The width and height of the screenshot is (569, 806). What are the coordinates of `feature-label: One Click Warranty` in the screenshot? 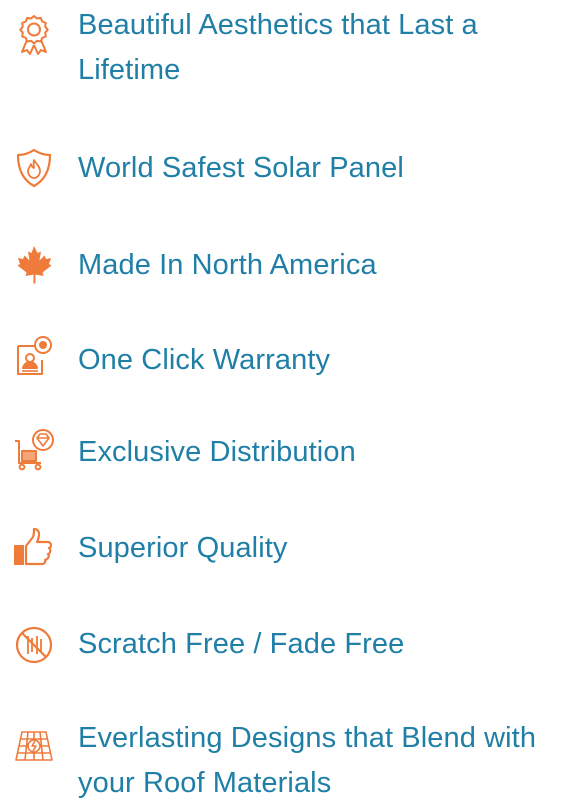 It's located at (204, 360).